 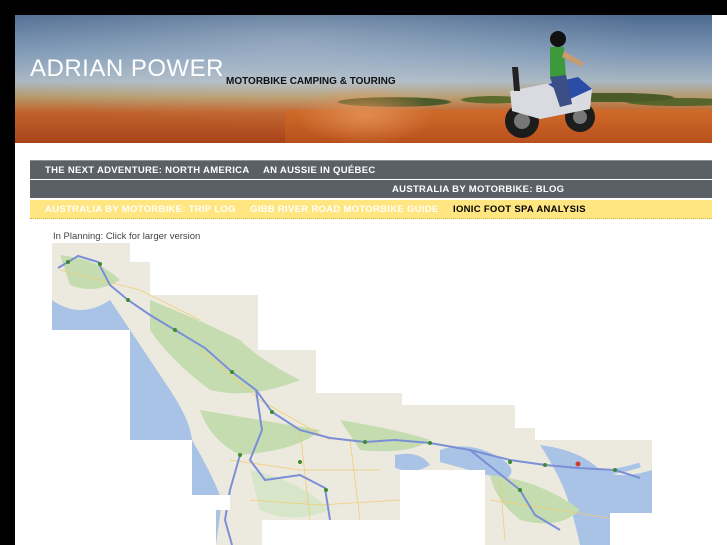 What do you see at coordinates (127, 236) in the screenshot?
I see `map-caption: In Planning: Click for larger version` at bounding box center [127, 236].